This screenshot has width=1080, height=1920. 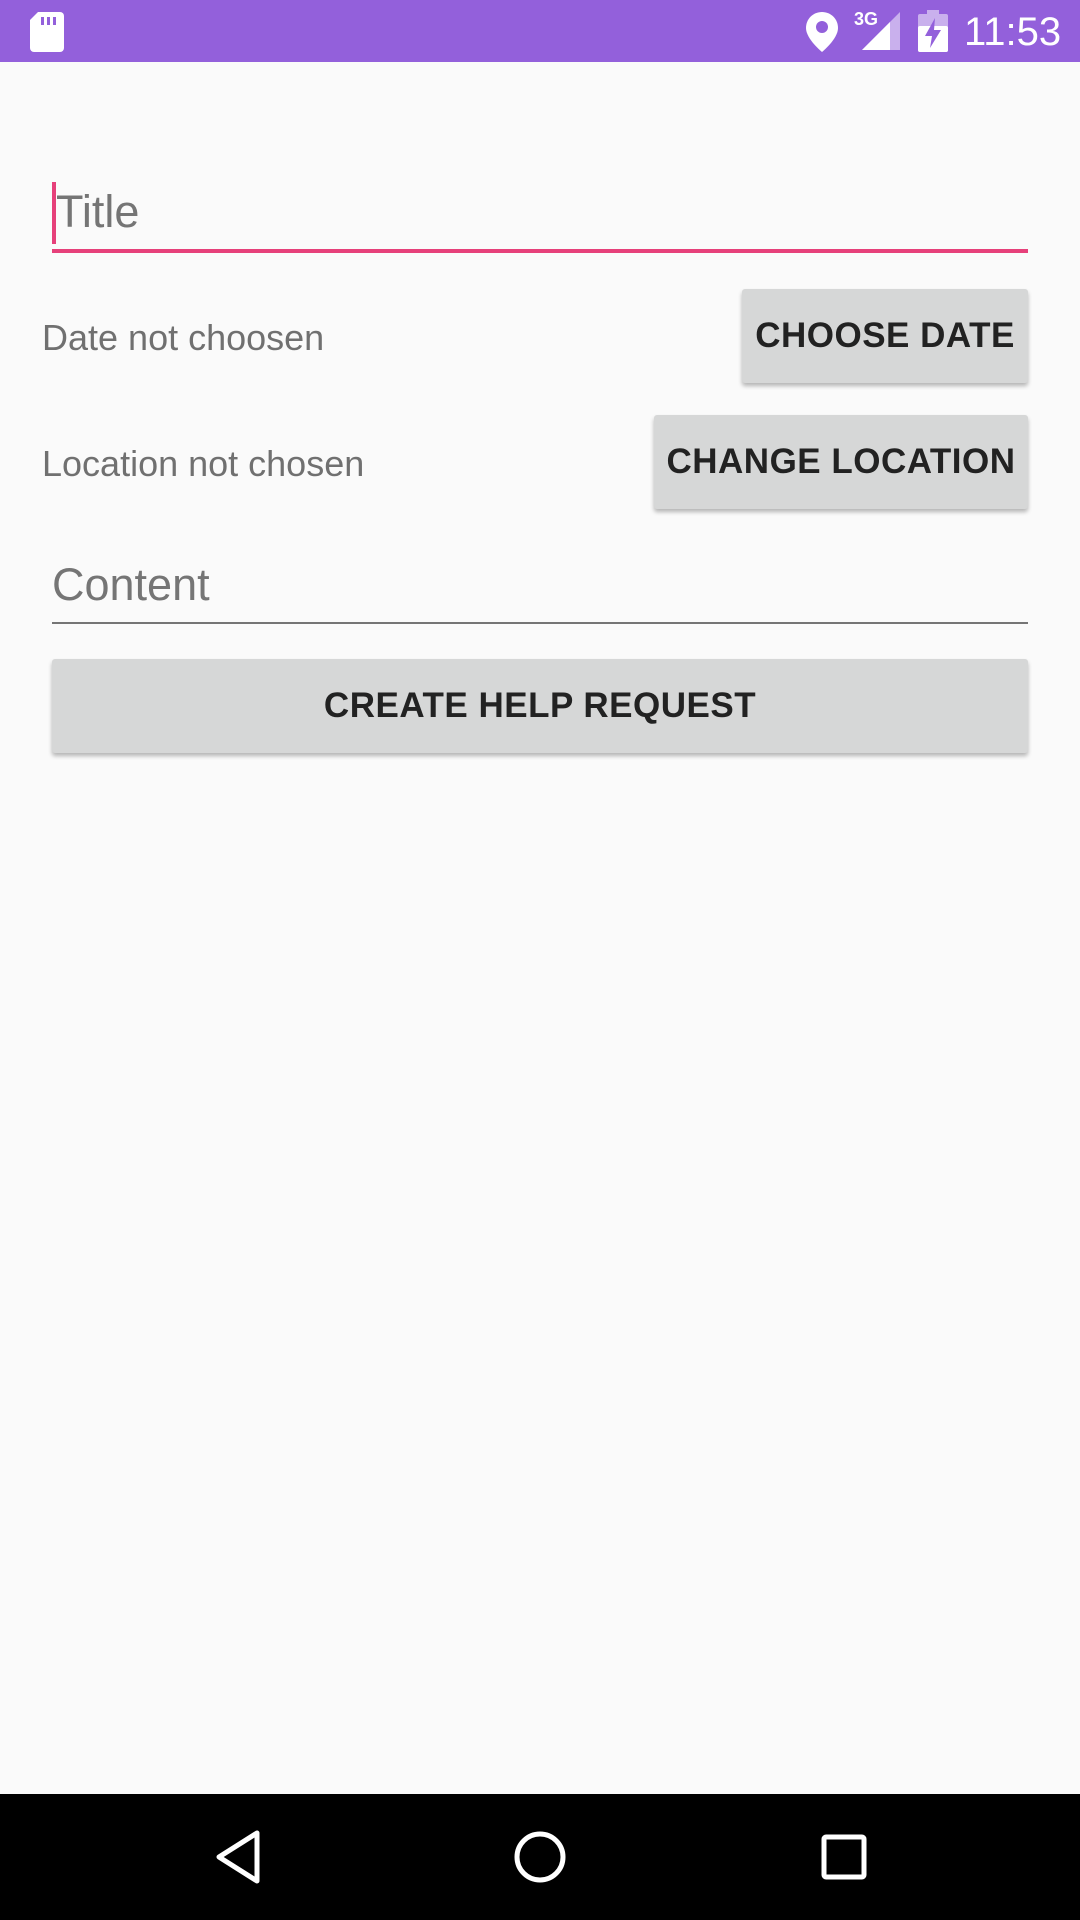 I want to click on title-input, so click(x=540, y=214).